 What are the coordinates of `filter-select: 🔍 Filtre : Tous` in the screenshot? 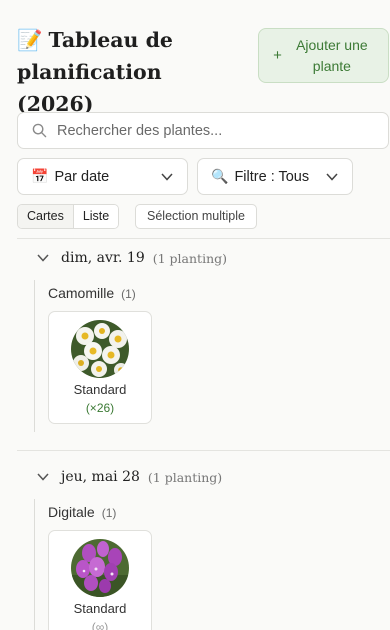 It's located at (275, 176).